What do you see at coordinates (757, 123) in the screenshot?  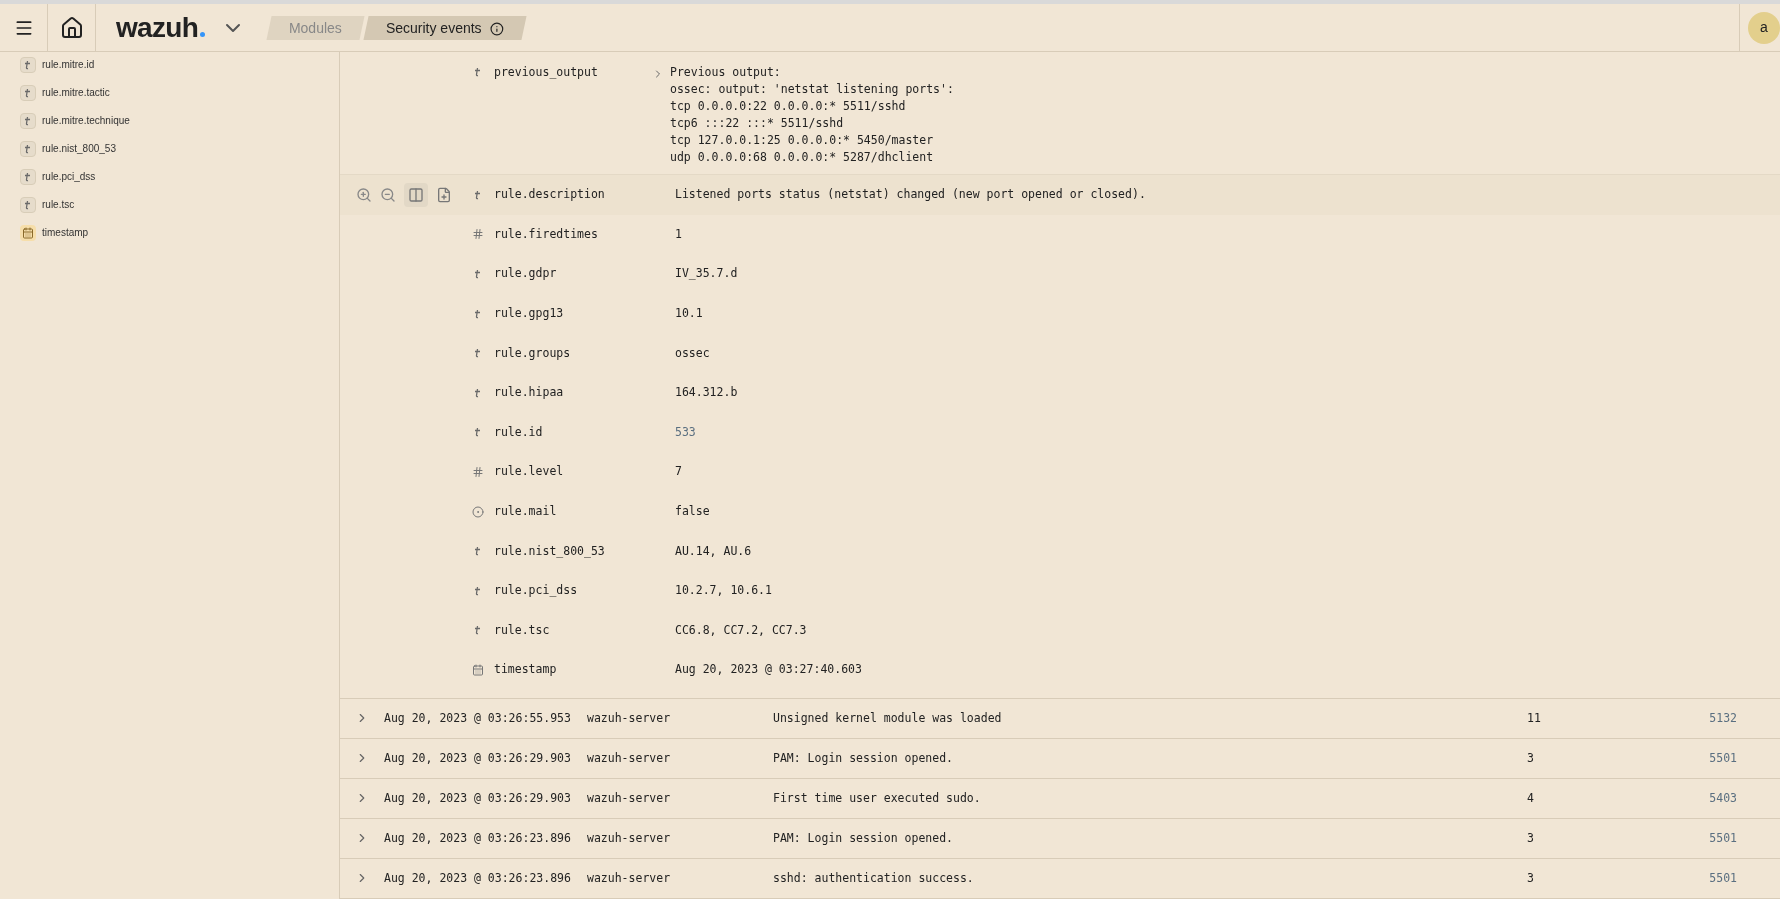 I see `output-line: tcp6 :::22 :::* 5511/sshd` at bounding box center [757, 123].